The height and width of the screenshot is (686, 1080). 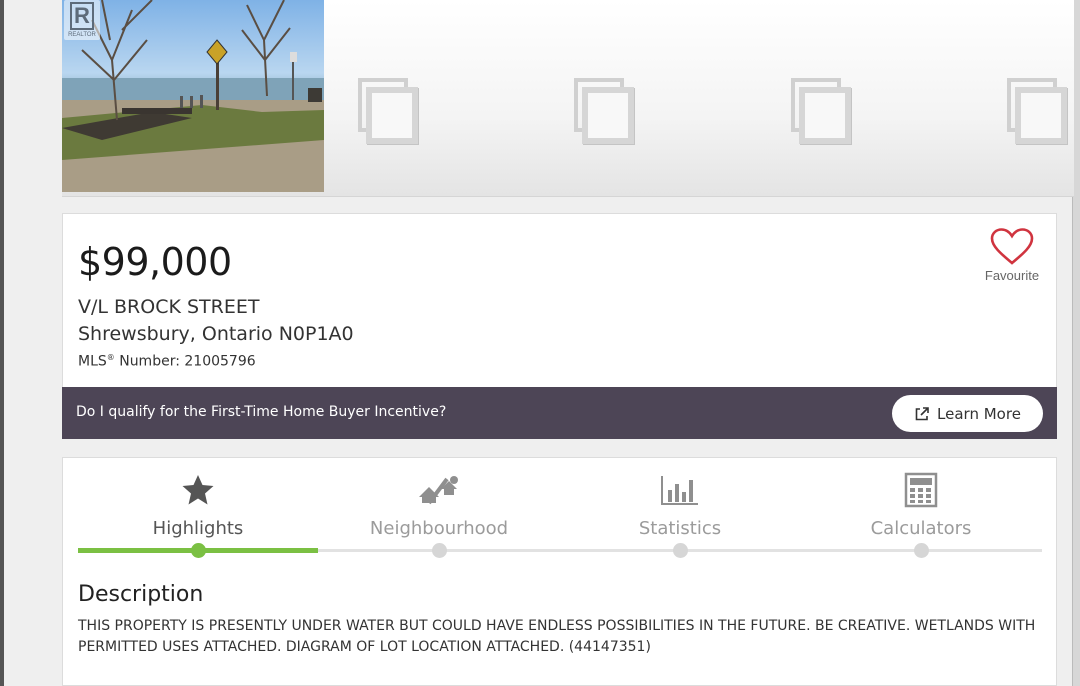 I want to click on favourite-label: Favourite, so click(x=1012, y=275).